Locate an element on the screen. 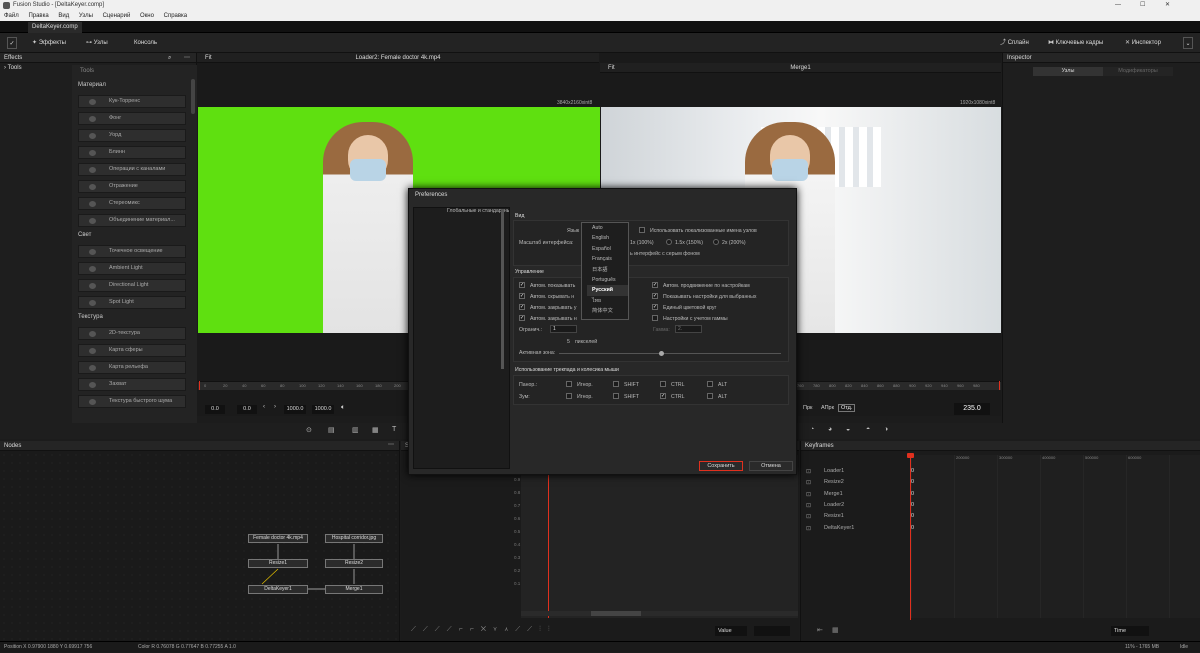 This screenshot has width=1200, height=653. tool-button: Spot Light is located at coordinates (132, 302).